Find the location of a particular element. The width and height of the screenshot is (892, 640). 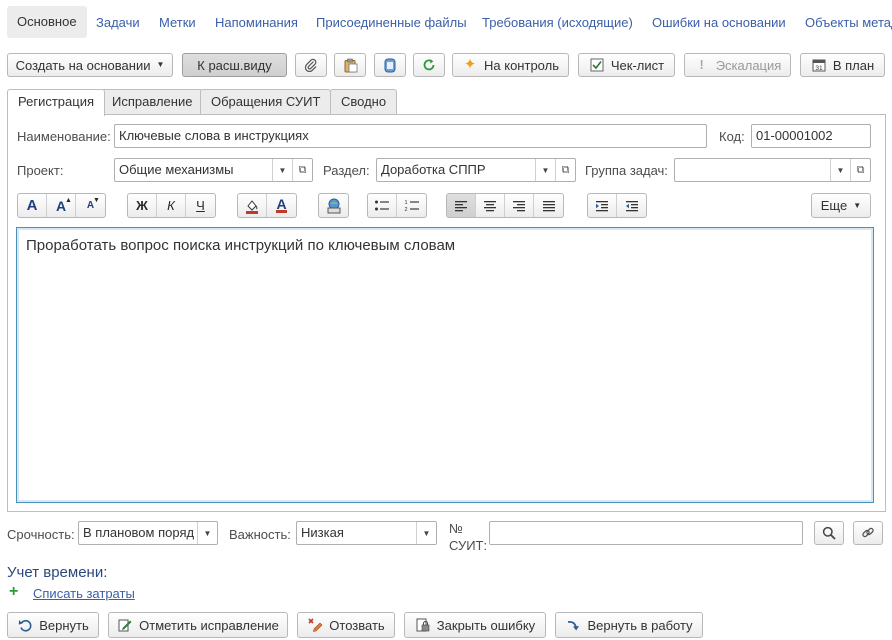

task-group-select: ▼ ⧉ is located at coordinates (772, 170).